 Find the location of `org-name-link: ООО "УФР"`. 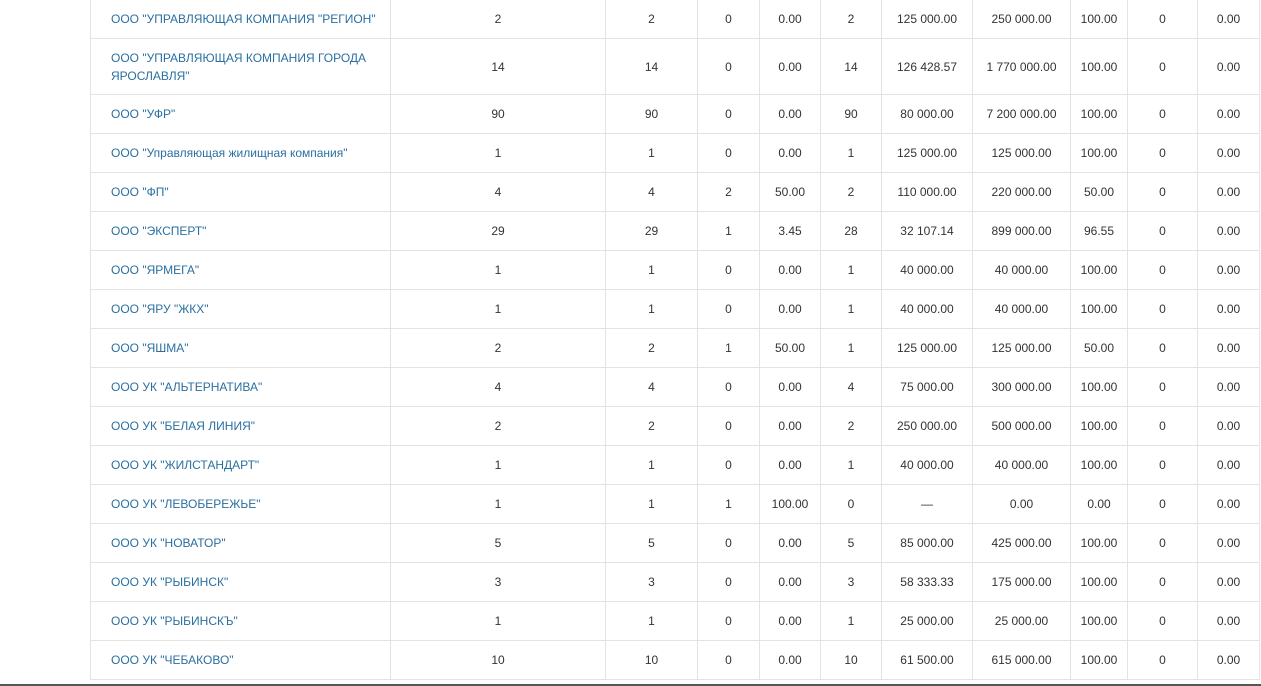

org-name-link: ООО "УФР" is located at coordinates (143, 114).